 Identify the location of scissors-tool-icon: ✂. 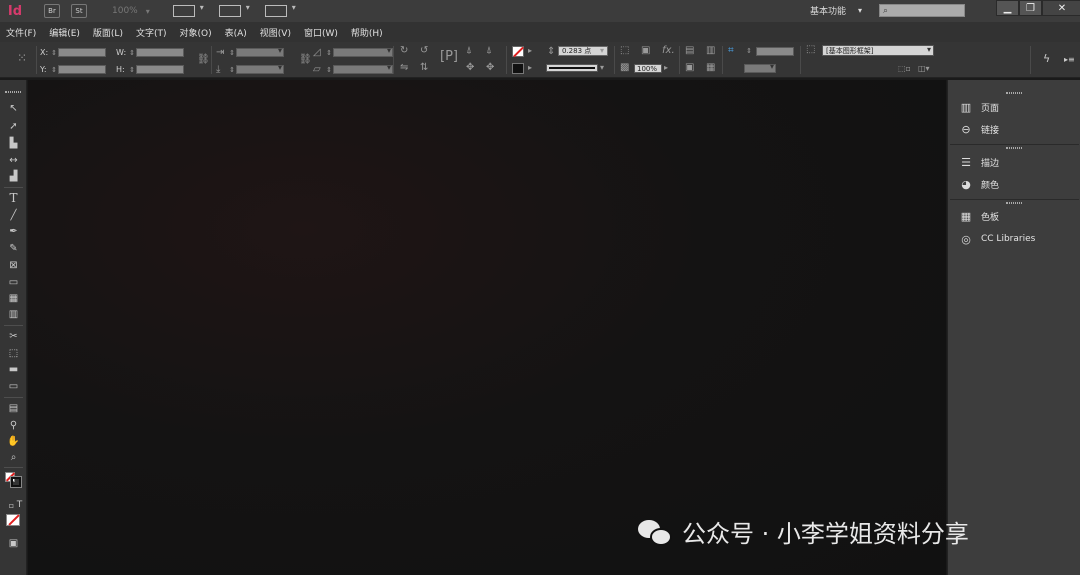
(13, 336).